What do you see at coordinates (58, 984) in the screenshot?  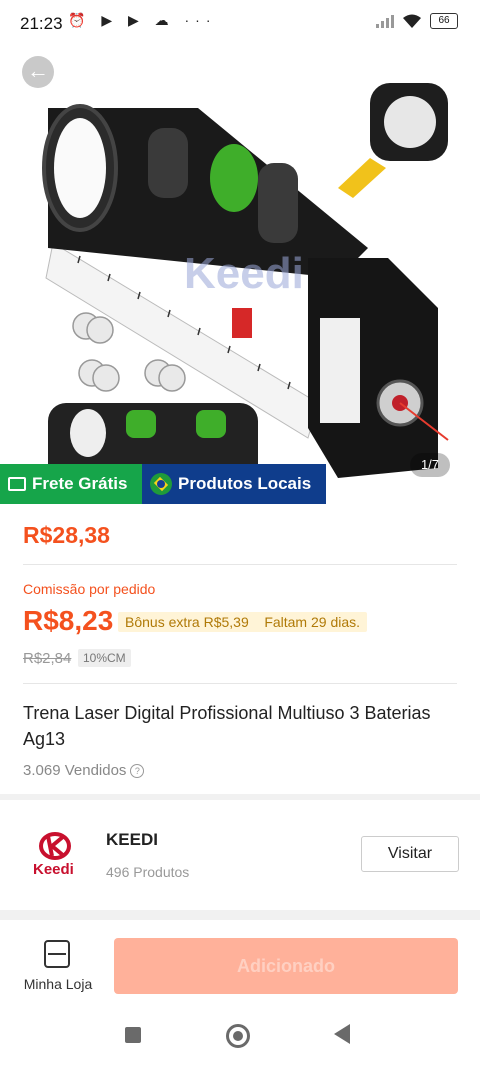 I see `my-store-label: Minha Loja` at bounding box center [58, 984].